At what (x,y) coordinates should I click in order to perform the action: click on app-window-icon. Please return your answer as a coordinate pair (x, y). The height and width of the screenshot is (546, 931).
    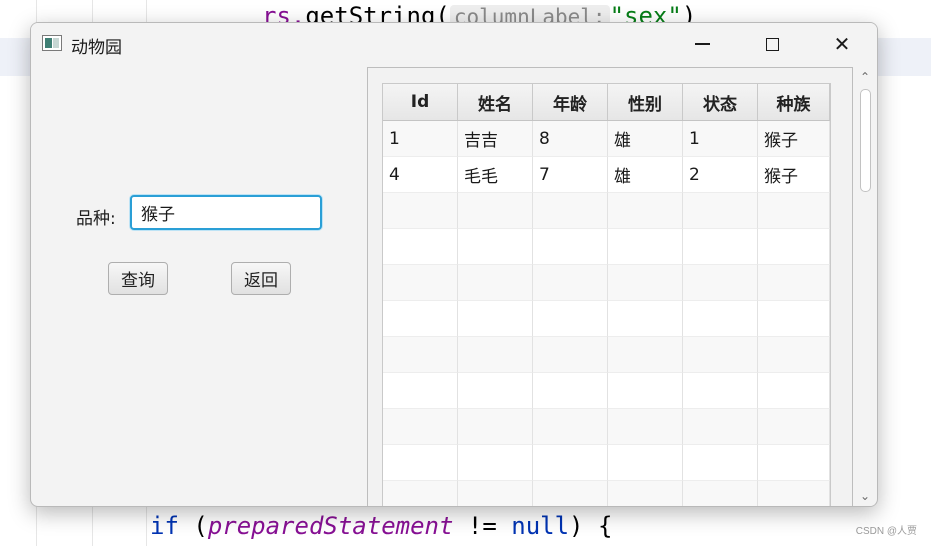
    Looking at the image, I should click on (52, 43).